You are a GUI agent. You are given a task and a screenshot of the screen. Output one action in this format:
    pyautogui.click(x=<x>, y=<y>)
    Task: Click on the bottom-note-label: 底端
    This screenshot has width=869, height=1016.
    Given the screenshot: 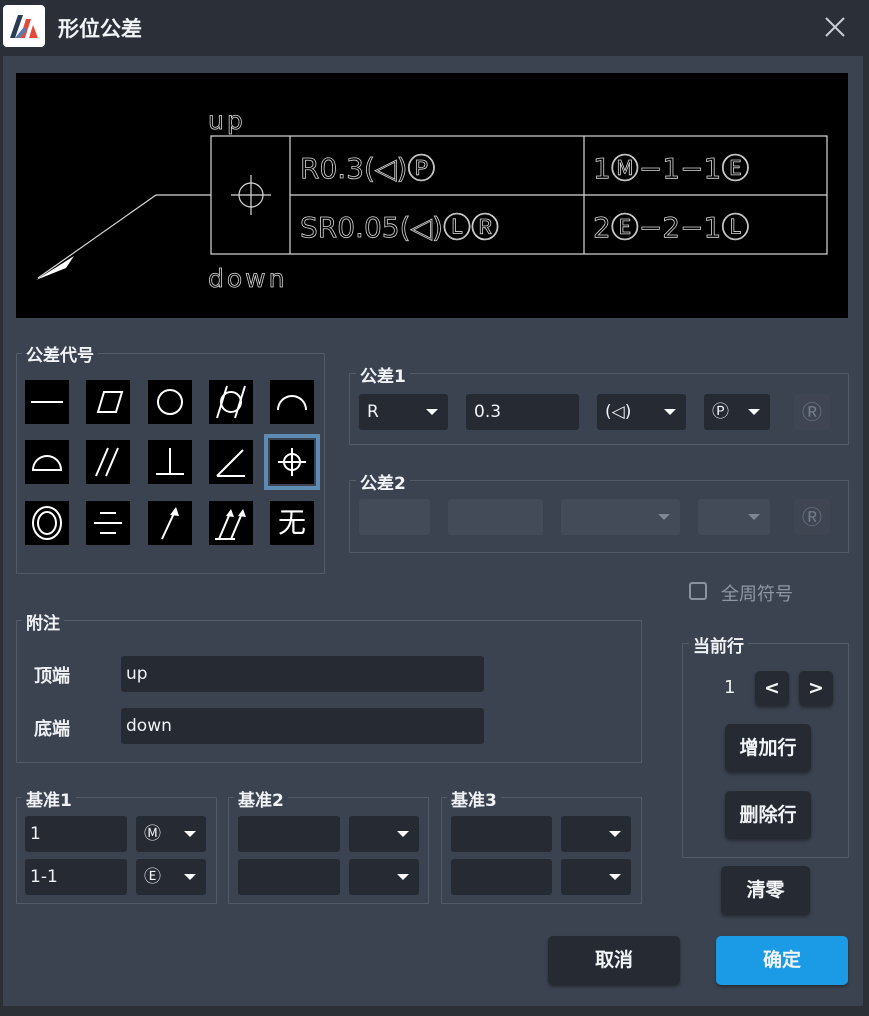 What is the action you would take?
    pyautogui.click(x=52, y=729)
    